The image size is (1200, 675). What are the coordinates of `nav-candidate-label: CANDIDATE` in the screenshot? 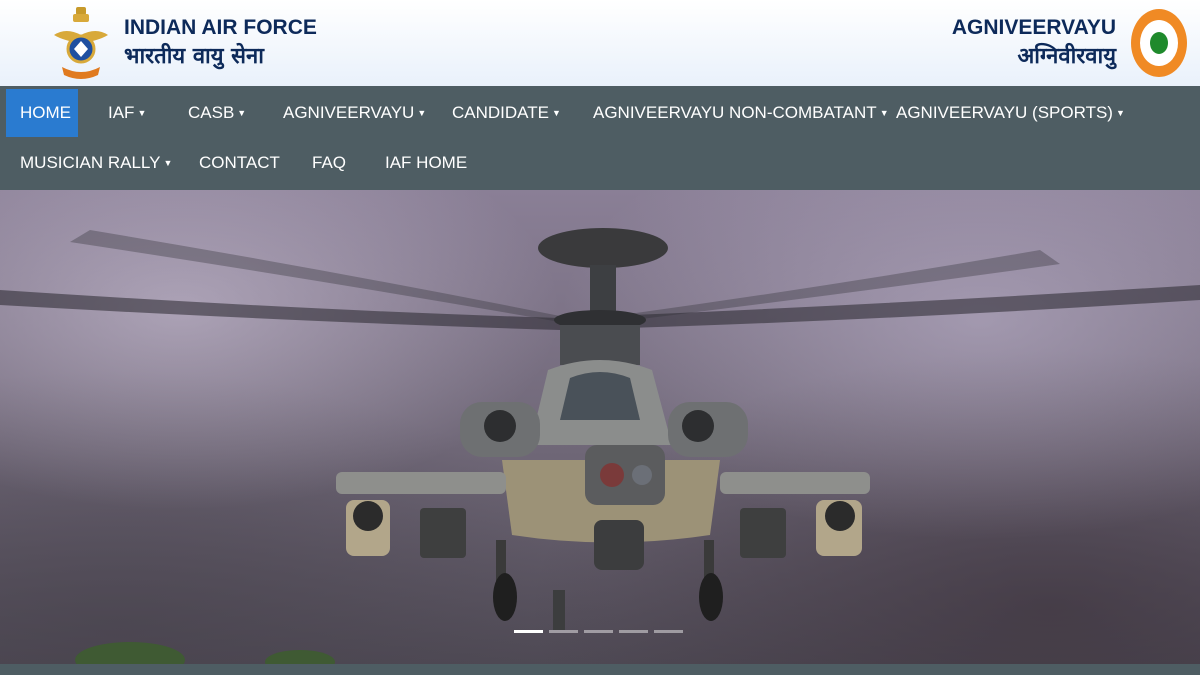 It's located at (500, 112).